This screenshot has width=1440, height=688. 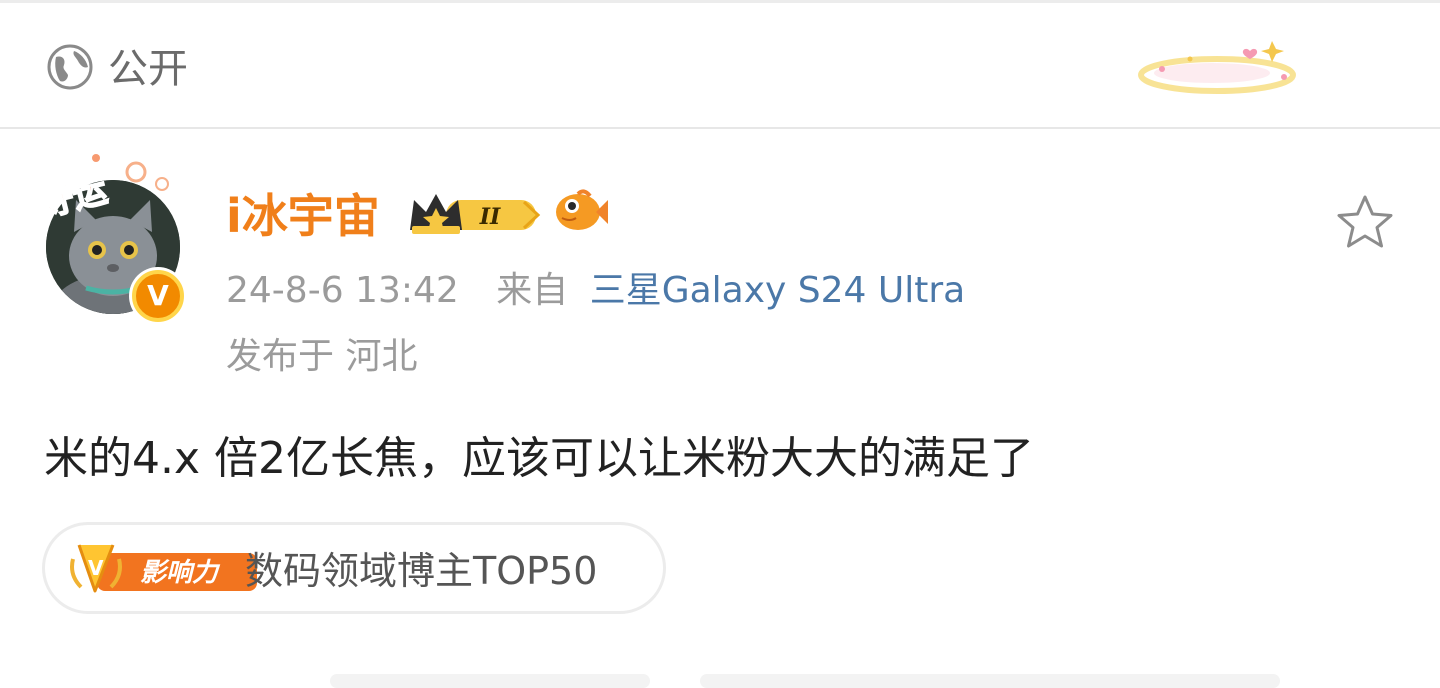 I want to click on influence-chip: V 影响力 数码领域博主TOP50, so click(x=354, y=568).